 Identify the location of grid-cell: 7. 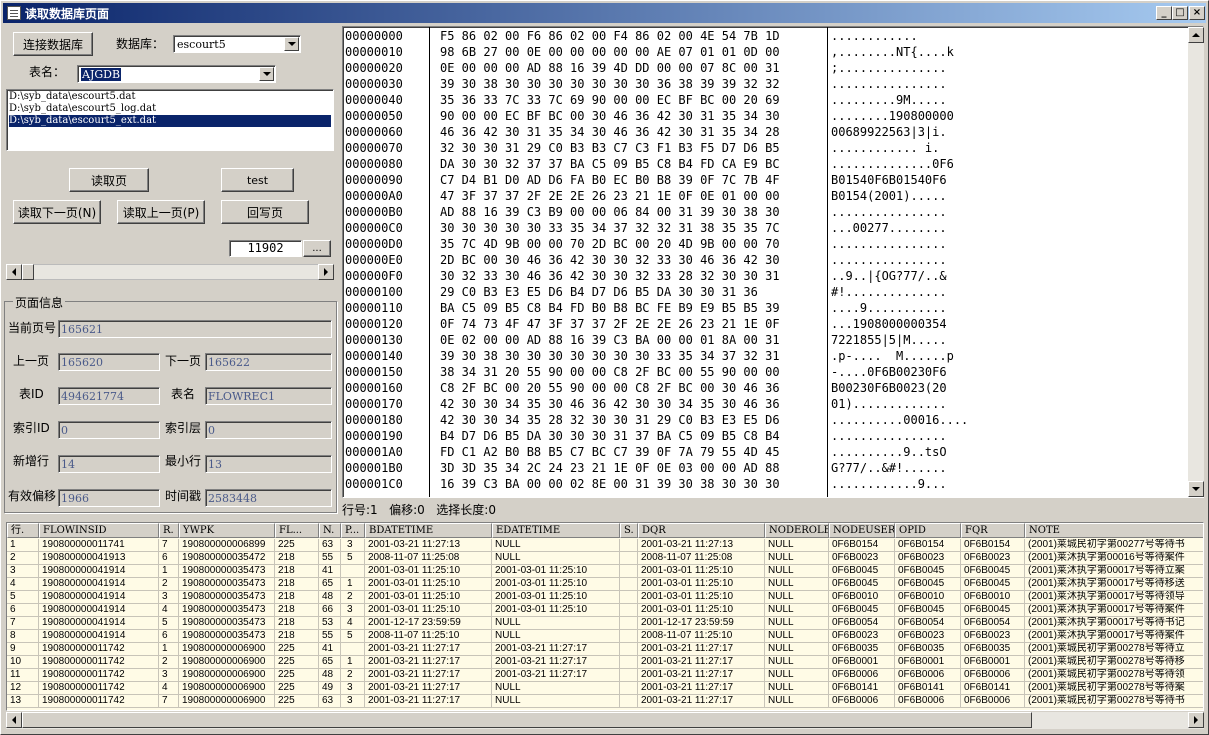
(169, 701).